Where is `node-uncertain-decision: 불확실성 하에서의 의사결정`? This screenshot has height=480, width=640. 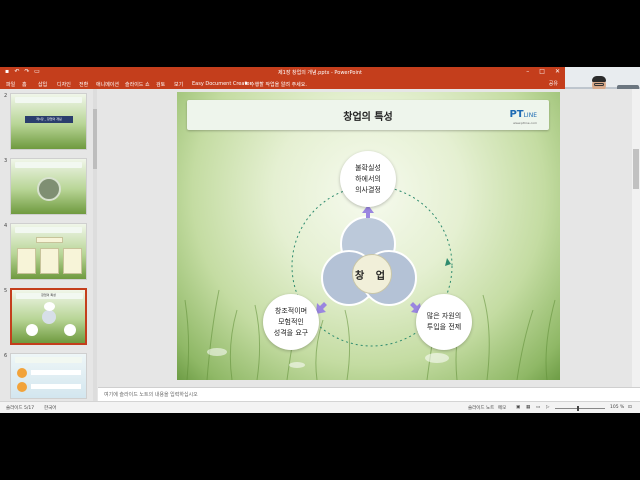 node-uncertain-decision: 불확실성 하에서의 의사결정 is located at coordinates (368, 179).